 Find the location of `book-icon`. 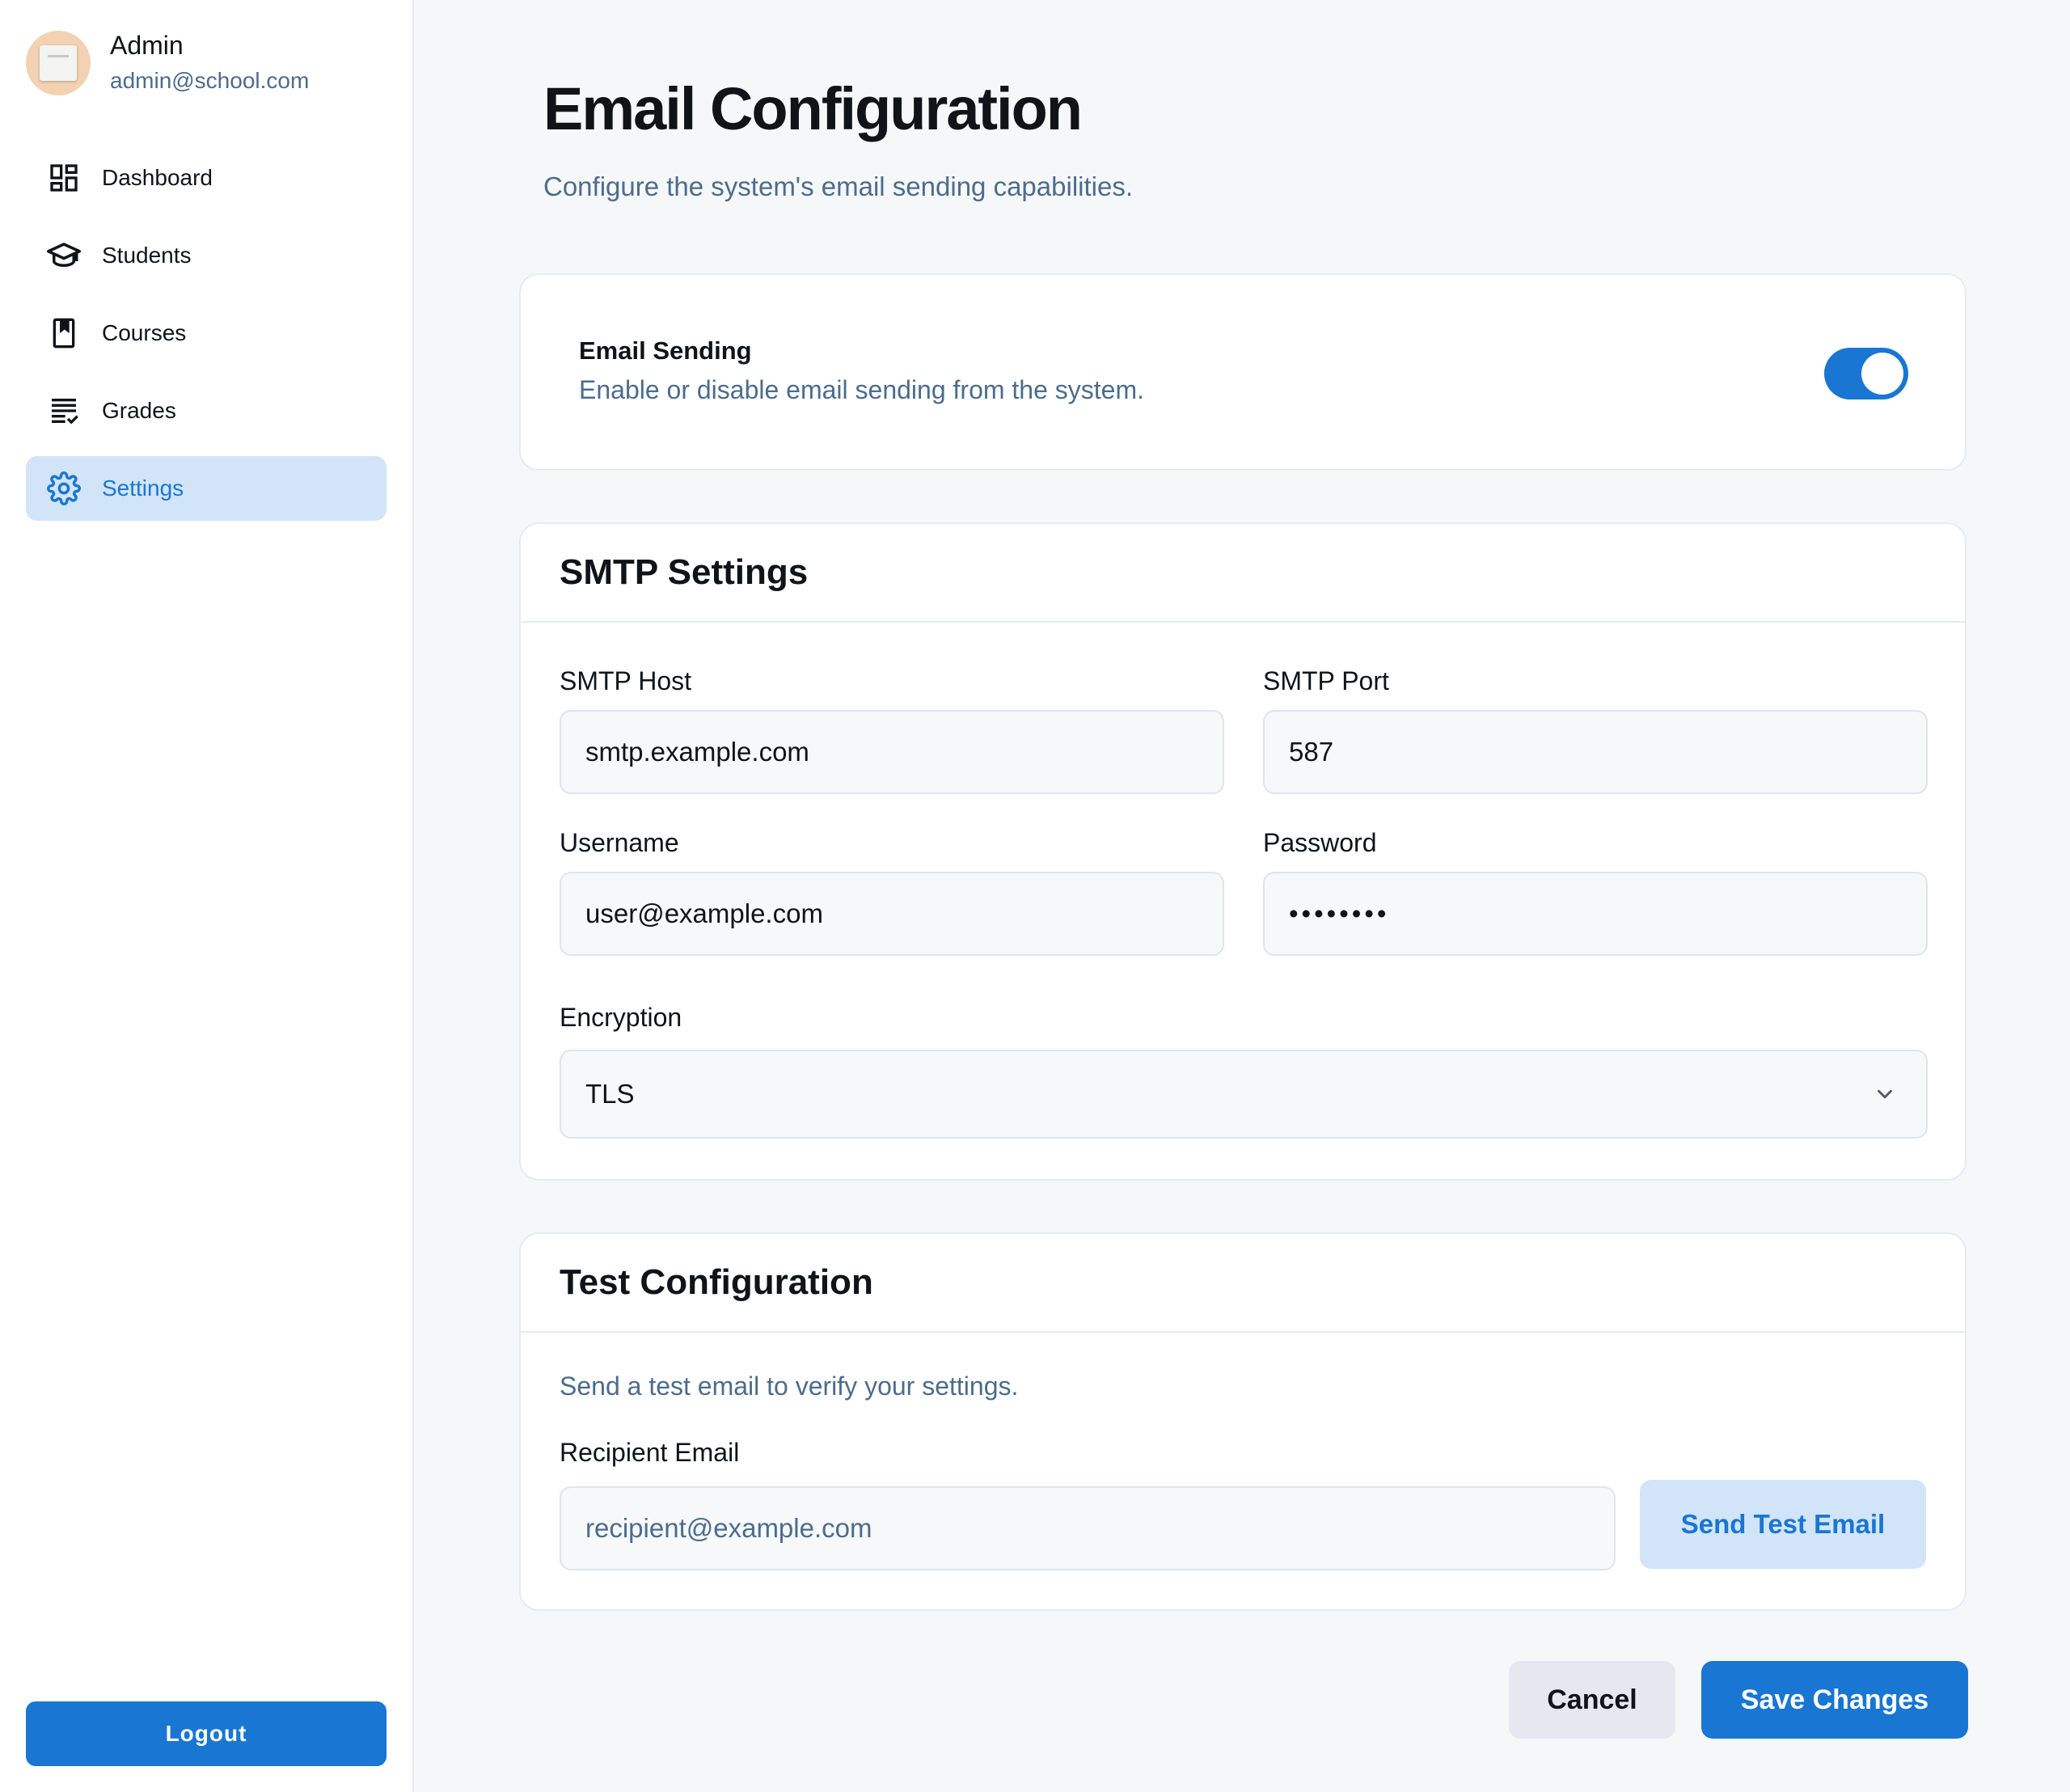

book-icon is located at coordinates (64, 333).